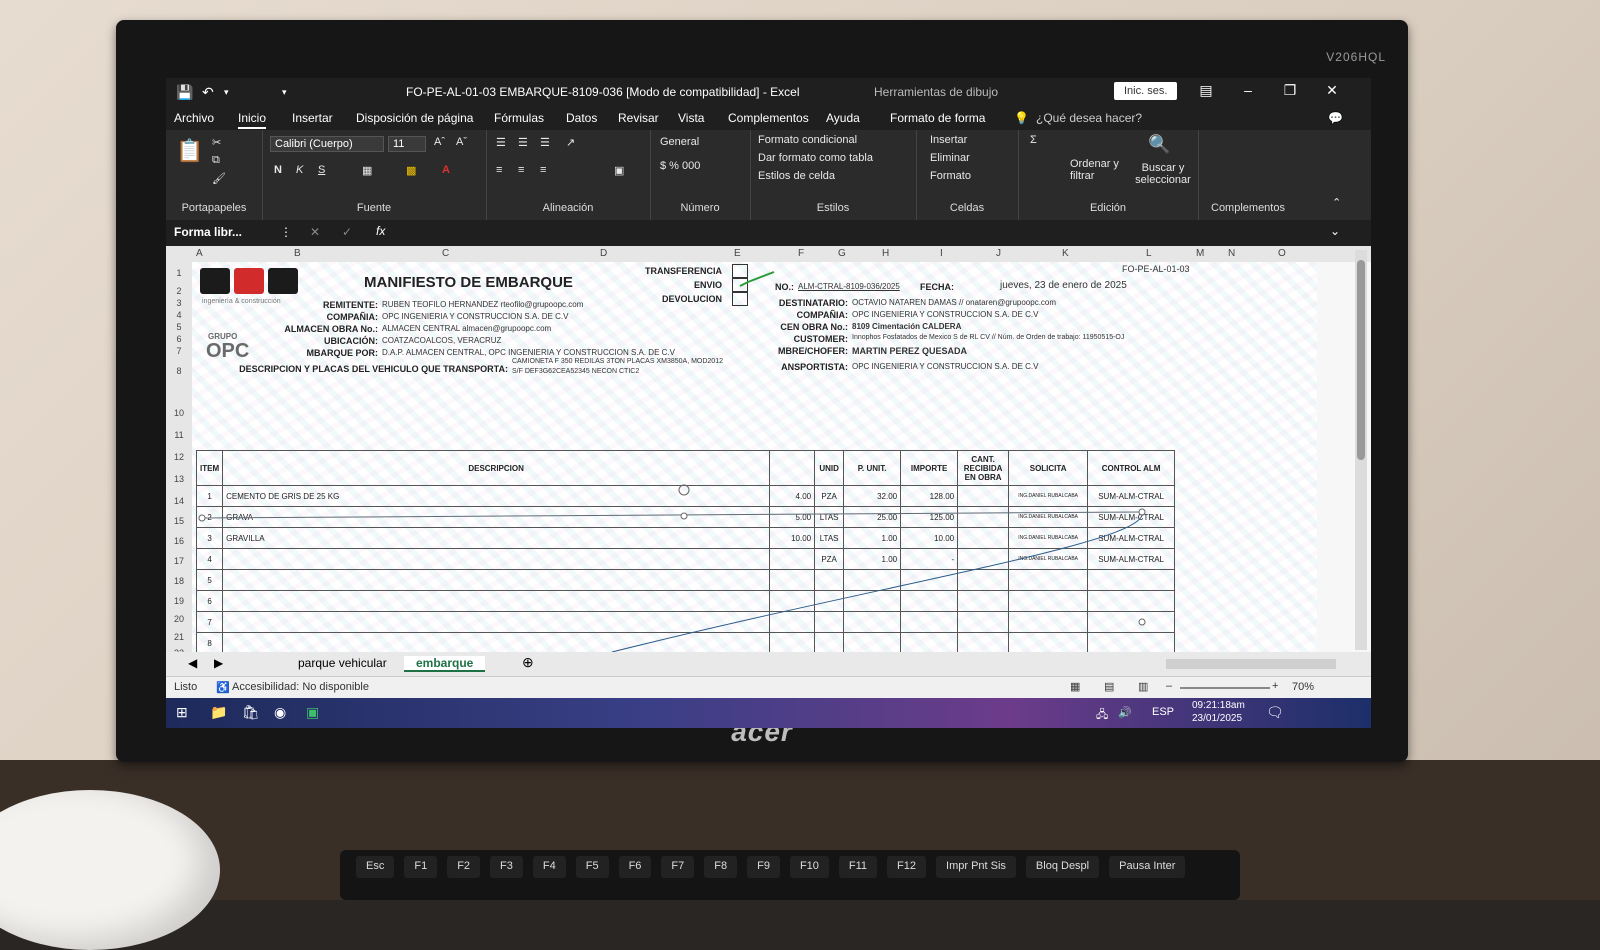  What do you see at coordinates (446, 170) in the screenshot?
I see `font-color-icon: A` at bounding box center [446, 170].